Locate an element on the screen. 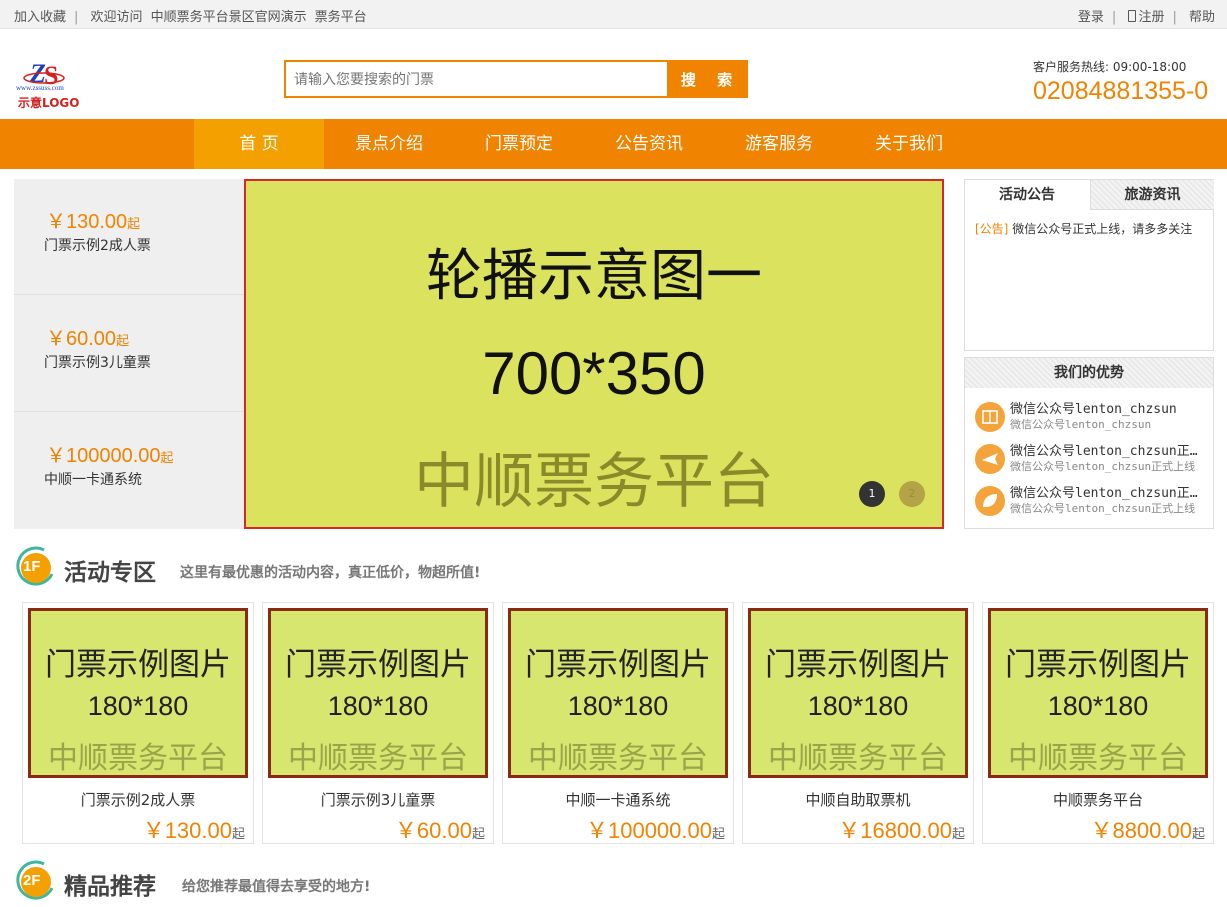 The height and width of the screenshot is (907, 1227). ticket-price: ￥130.00起 is located at coordinates (93, 222).